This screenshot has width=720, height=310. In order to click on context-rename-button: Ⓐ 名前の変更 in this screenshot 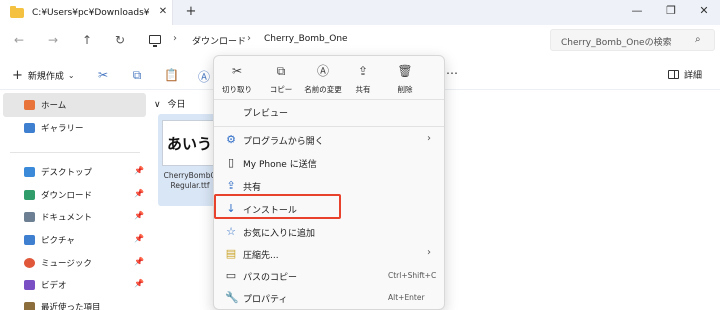, I will do `click(323, 79)`.